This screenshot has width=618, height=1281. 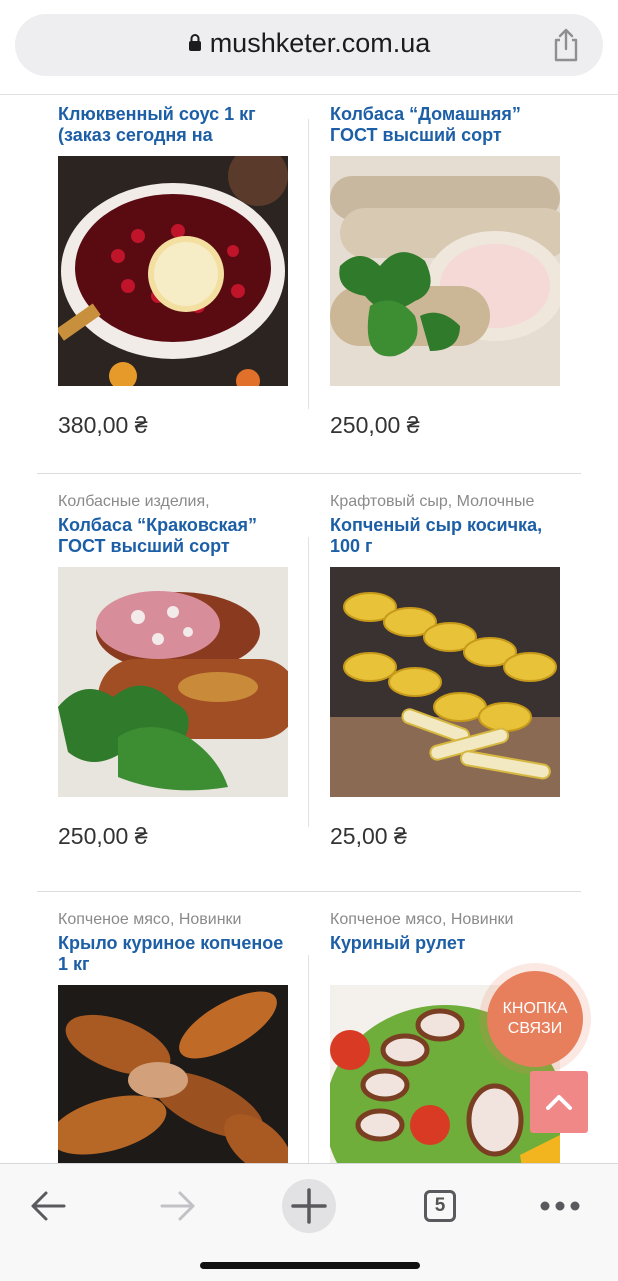 I want to click on product-title: Куриный рулет, so click(x=450, y=954).